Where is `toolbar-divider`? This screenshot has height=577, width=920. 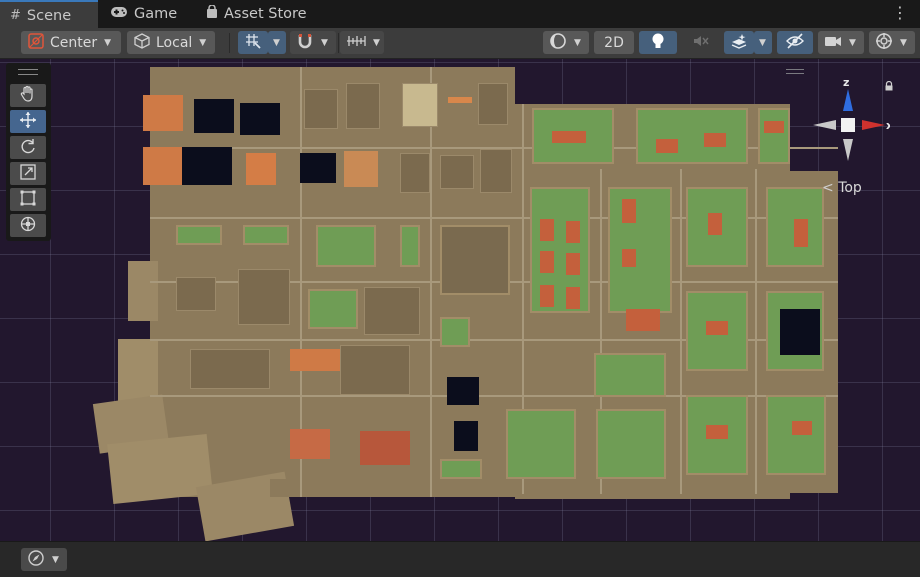
toolbar-divider is located at coordinates (229, 43).